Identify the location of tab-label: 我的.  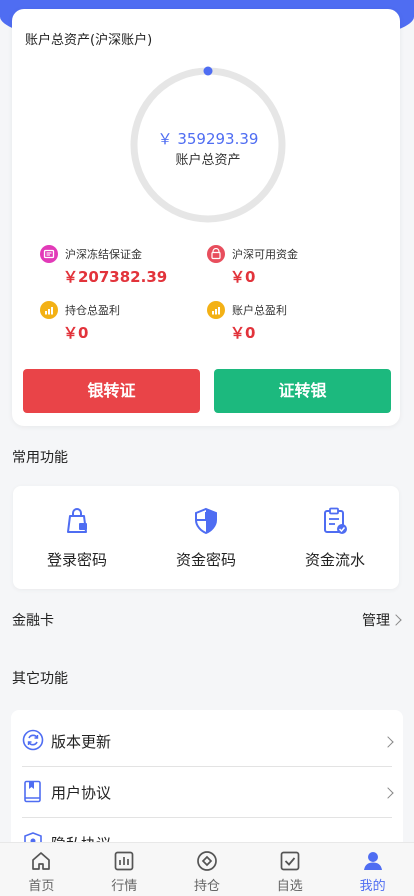
(372, 886).